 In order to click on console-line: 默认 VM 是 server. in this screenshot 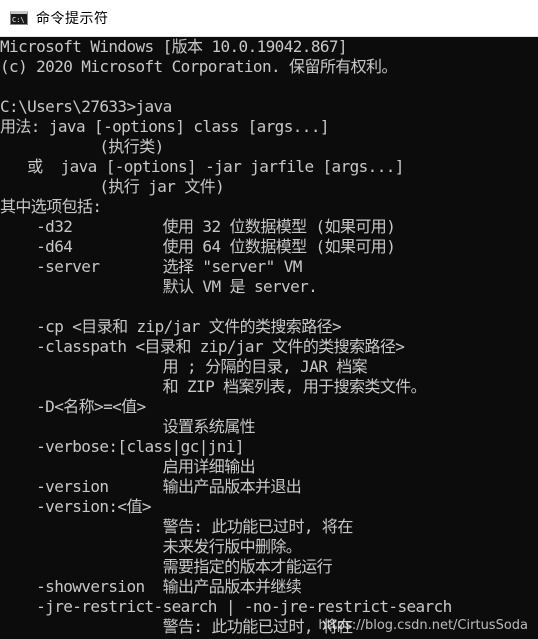, I will do `click(159, 286)`.